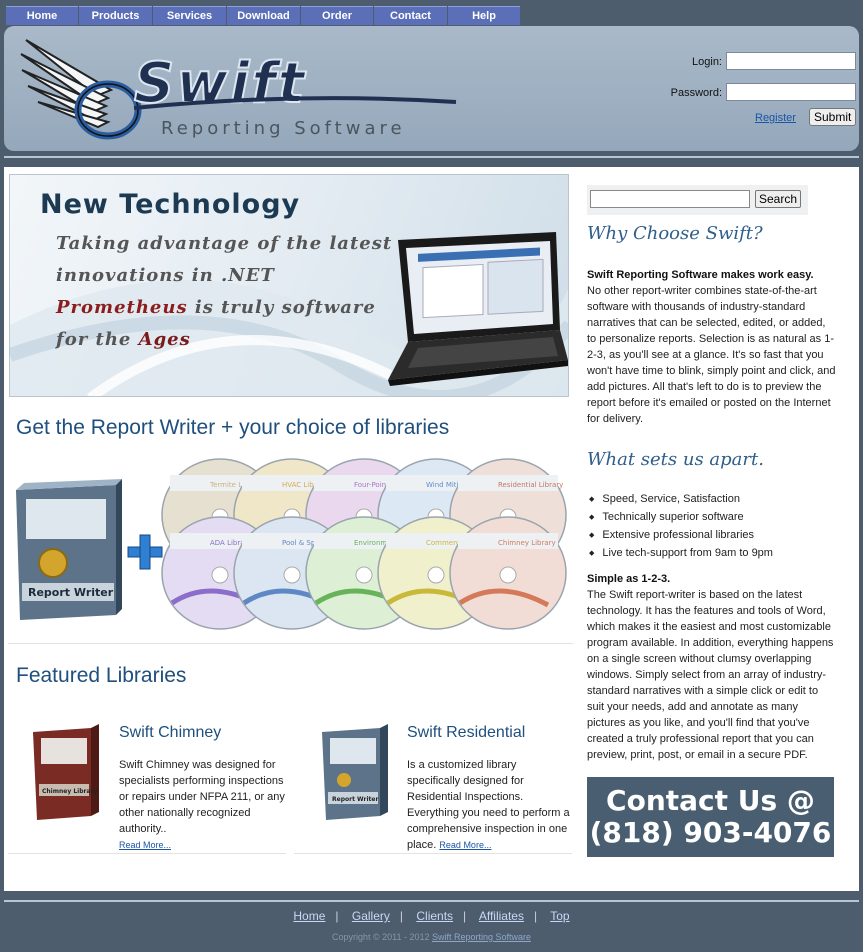 The height and width of the screenshot is (952, 863). I want to click on library-disc: Chimney Library, so click(508, 573).